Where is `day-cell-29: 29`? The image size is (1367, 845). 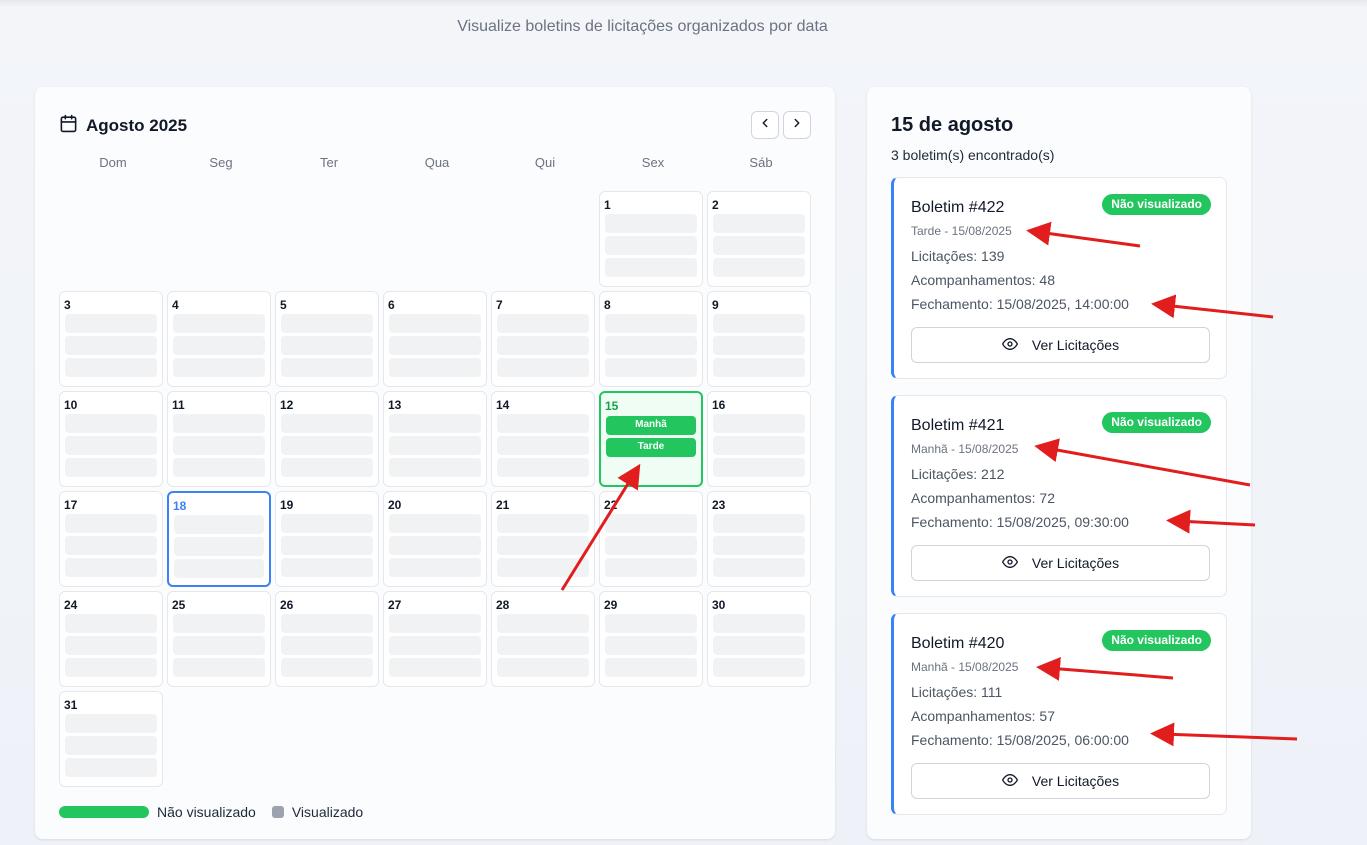
day-cell-29: 29 is located at coordinates (651, 639).